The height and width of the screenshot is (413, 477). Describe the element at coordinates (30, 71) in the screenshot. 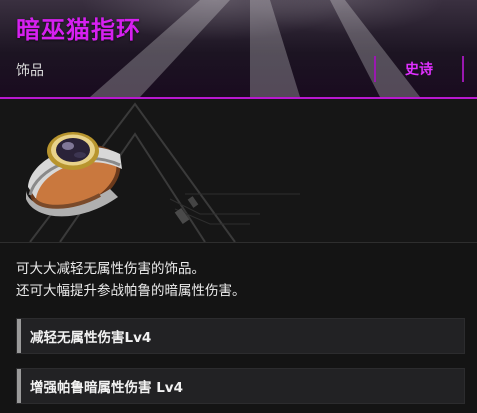

I see `item-category: 饰品` at that location.